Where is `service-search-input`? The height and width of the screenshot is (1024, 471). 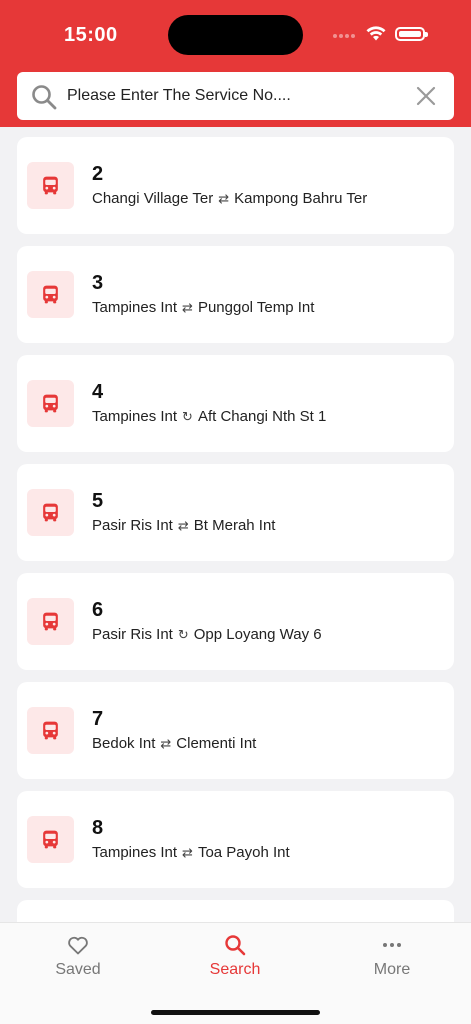 service-search-input is located at coordinates (237, 96).